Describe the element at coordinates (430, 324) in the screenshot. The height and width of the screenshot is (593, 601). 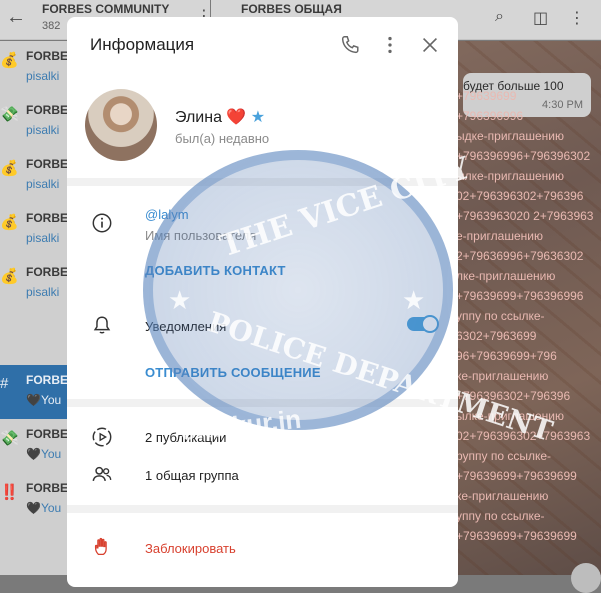
I see `toggle-knob` at that location.